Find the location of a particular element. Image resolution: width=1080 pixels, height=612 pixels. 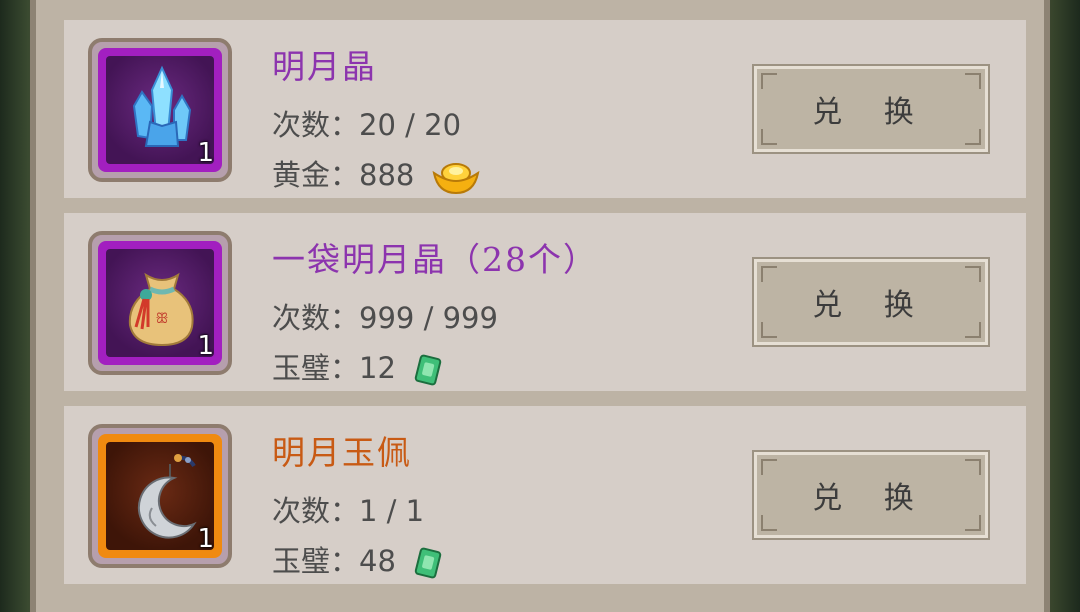

exchange-count: 次数：20 / 20 is located at coordinates (366, 123).